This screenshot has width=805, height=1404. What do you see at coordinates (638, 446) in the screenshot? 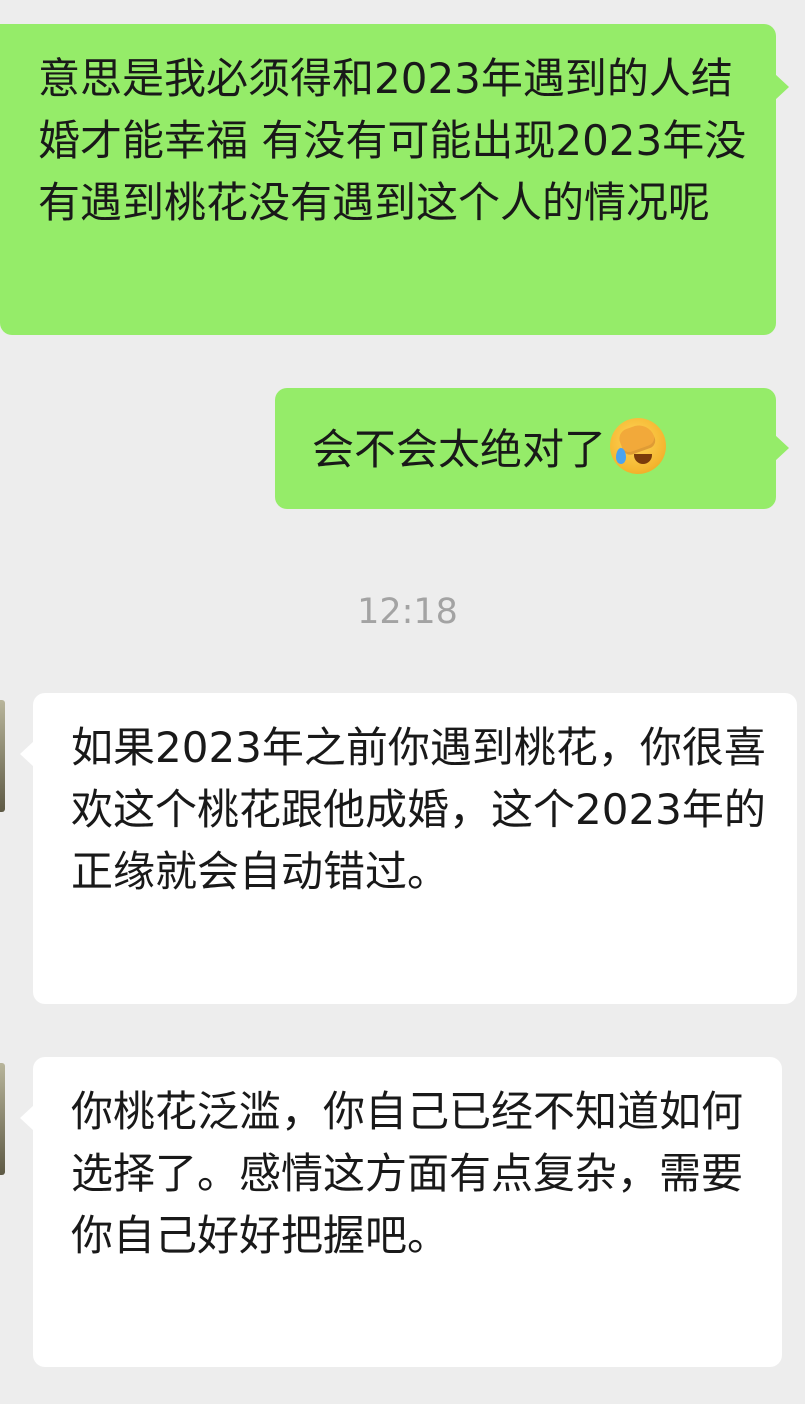
I see `face-palm-laughing-emoji-icon` at bounding box center [638, 446].